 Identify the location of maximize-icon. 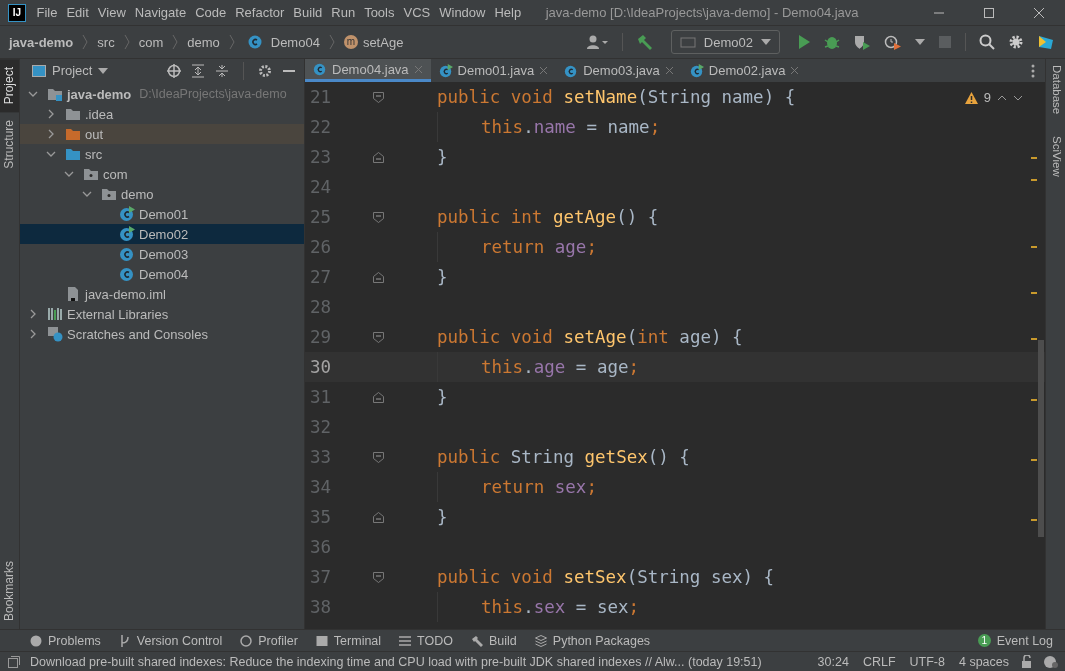
(989, 12).